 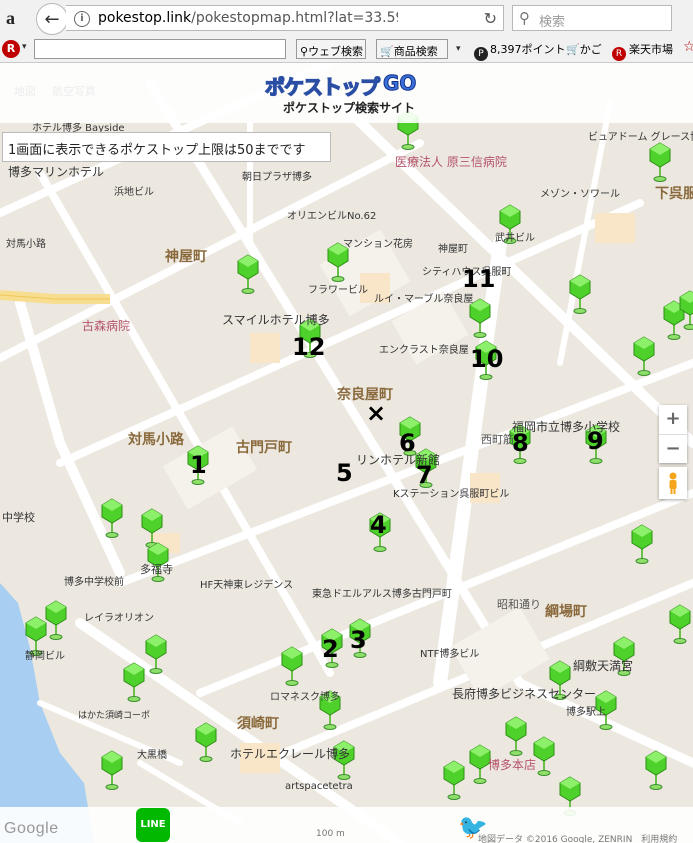 I want to click on label-nishimachi: 西町筋, so click(x=497, y=439).